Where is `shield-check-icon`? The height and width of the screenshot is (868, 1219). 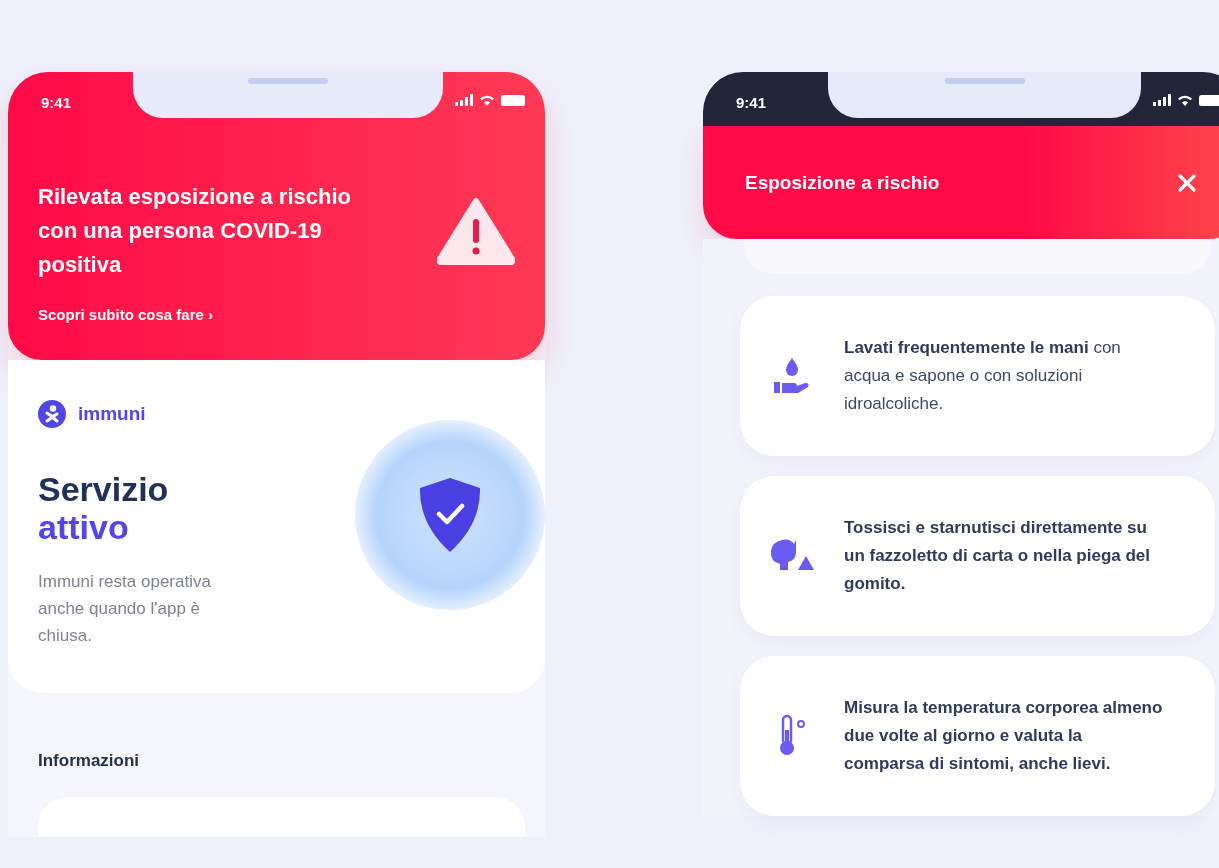
shield-check-icon is located at coordinates (450, 515).